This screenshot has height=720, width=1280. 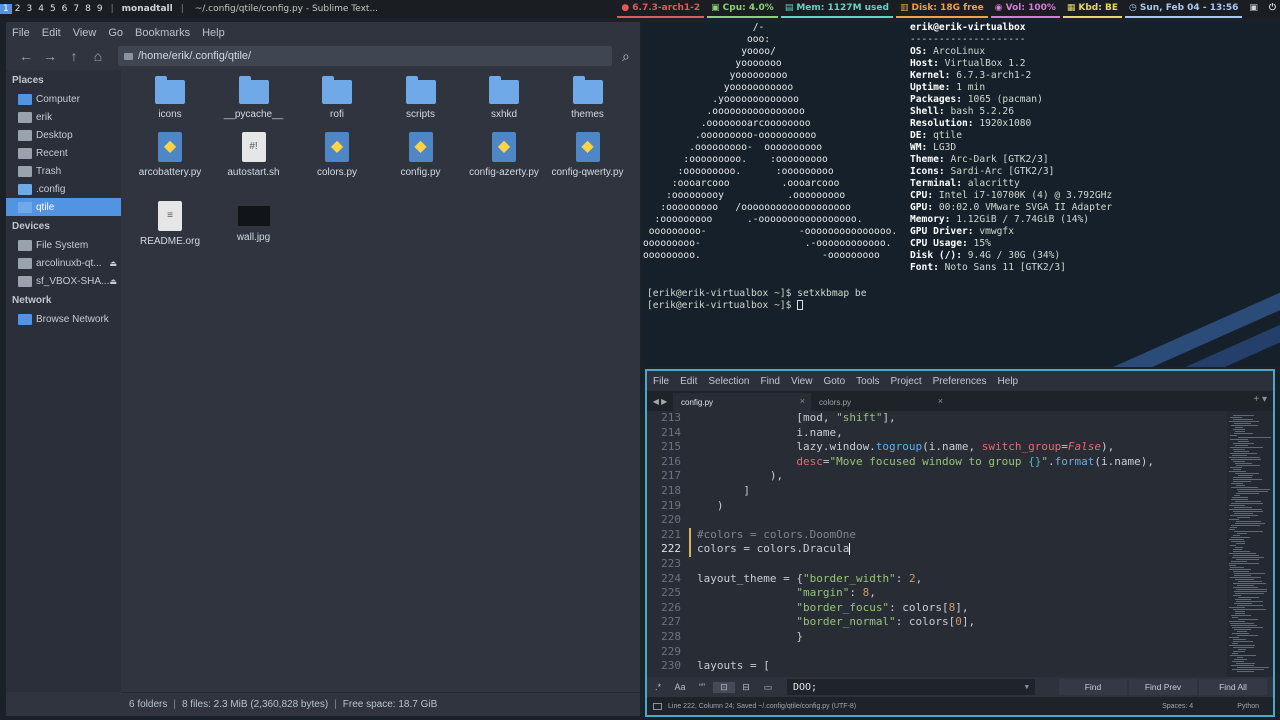 What do you see at coordinates (770, 381) in the screenshot?
I see `st-menu-find: Find` at bounding box center [770, 381].